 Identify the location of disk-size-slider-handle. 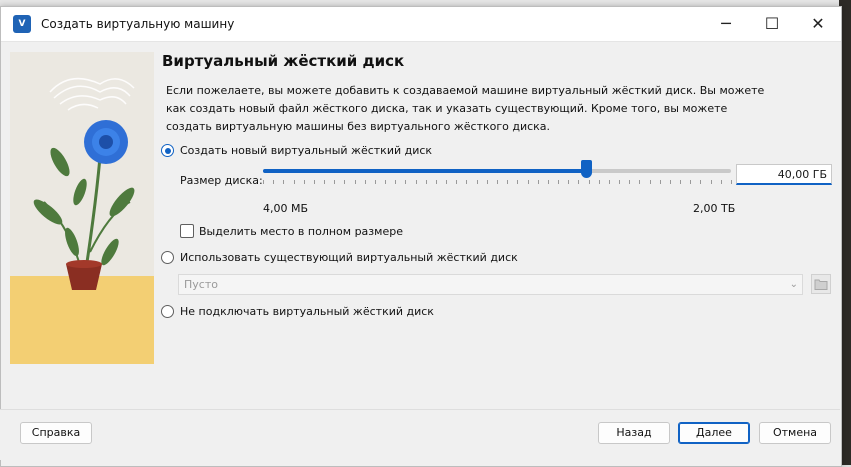
(586, 169).